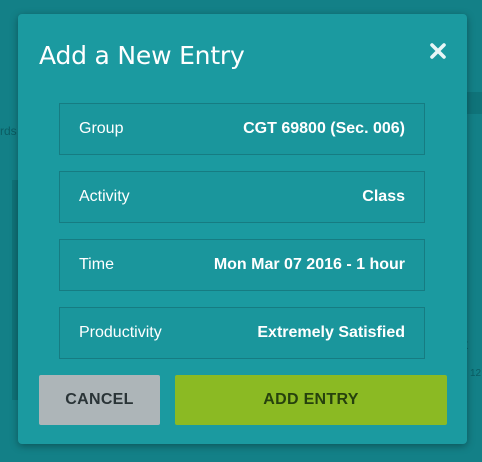 The width and height of the screenshot is (482, 462). Describe the element at coordinates (324, 128) in the screenshot. I see `group-value: CGT 69800 (Sec. 006)` at that location.